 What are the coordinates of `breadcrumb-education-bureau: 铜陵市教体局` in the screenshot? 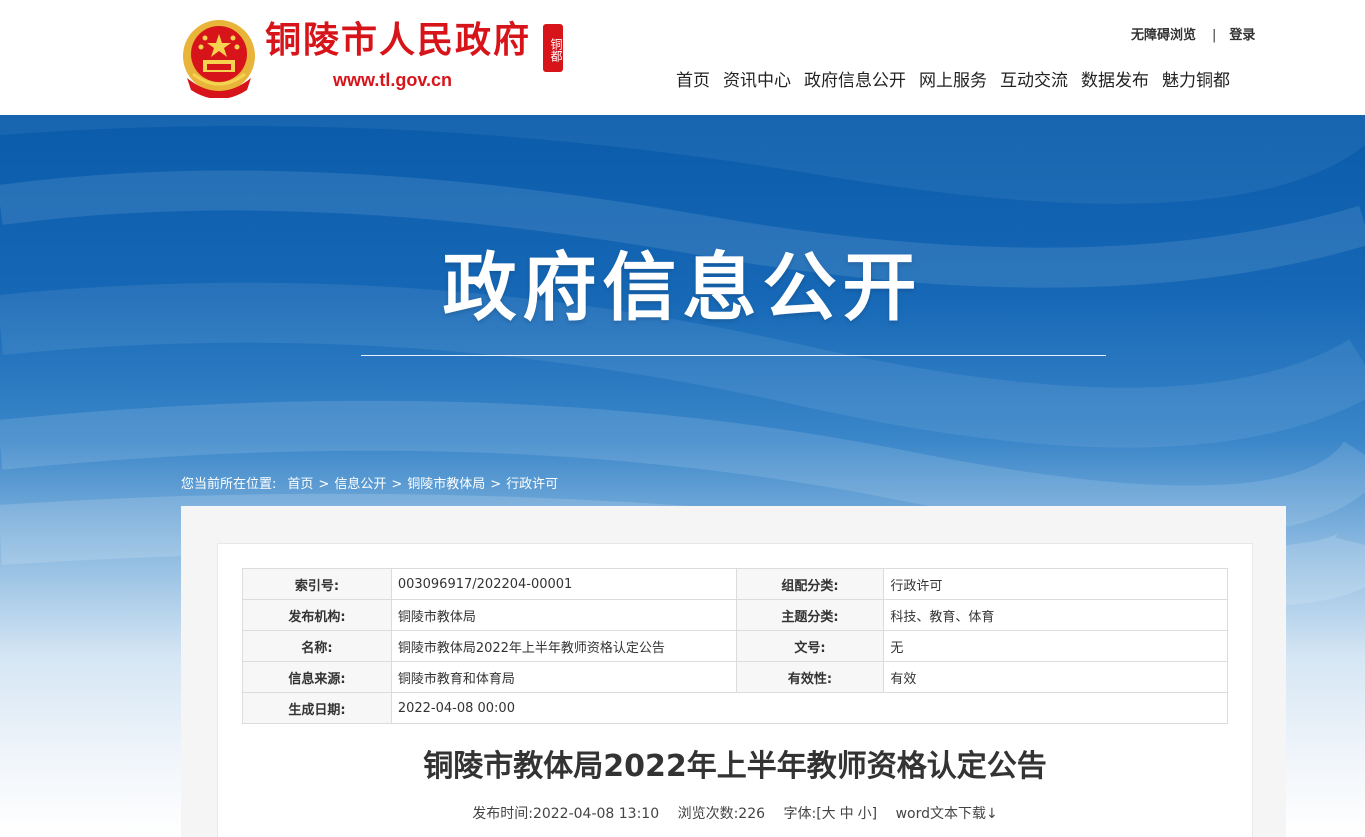 It's located at (446, 485).